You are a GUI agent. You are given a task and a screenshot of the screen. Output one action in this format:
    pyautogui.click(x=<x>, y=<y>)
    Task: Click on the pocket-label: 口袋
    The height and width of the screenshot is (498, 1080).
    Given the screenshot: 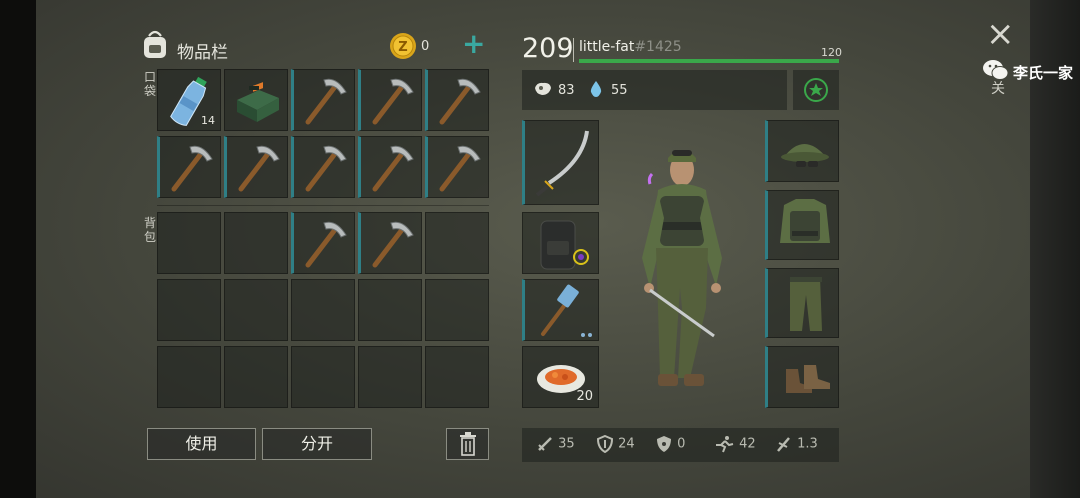 What is the action you would take?
    pyautogui.click(x=149, y=84)
    